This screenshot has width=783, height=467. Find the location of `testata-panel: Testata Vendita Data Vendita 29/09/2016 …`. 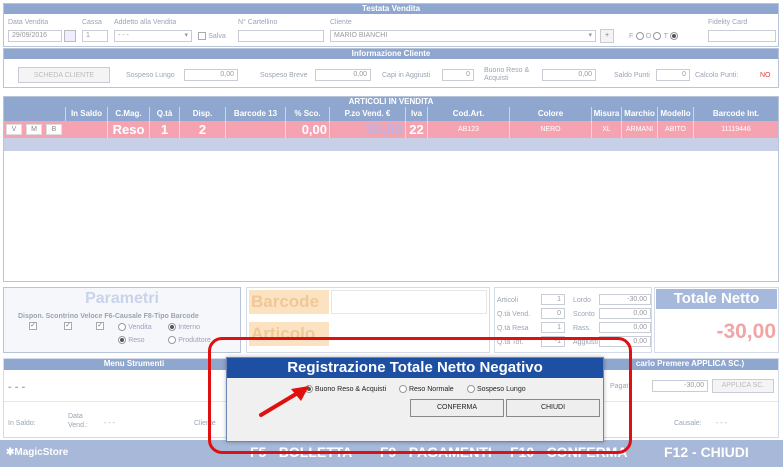

testata-panel: Testata Vendita Data Vendita 29/09/2016 … is located at coordinates (391, 25).